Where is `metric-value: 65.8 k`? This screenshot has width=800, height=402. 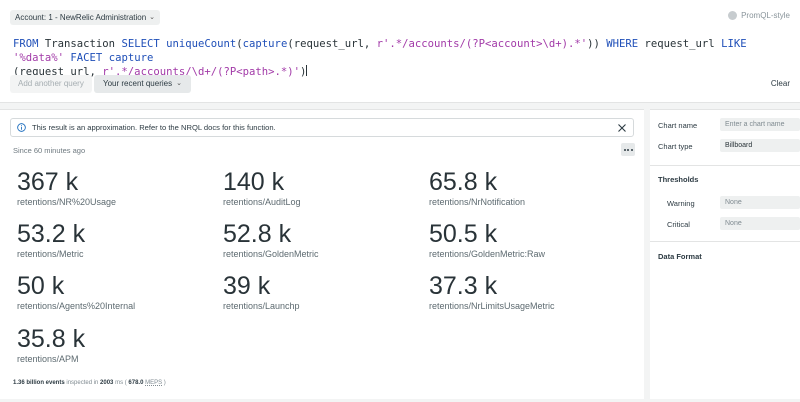 metric-value: 65.8 k is located at coordinates (463, 182).